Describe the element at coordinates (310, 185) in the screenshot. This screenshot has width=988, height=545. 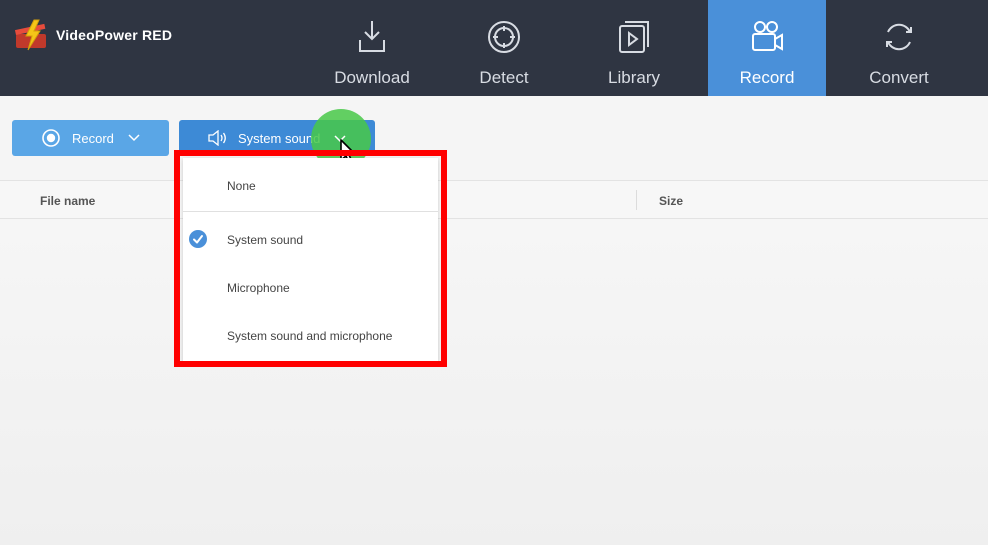
I see `menu-option-none: None` at that location.